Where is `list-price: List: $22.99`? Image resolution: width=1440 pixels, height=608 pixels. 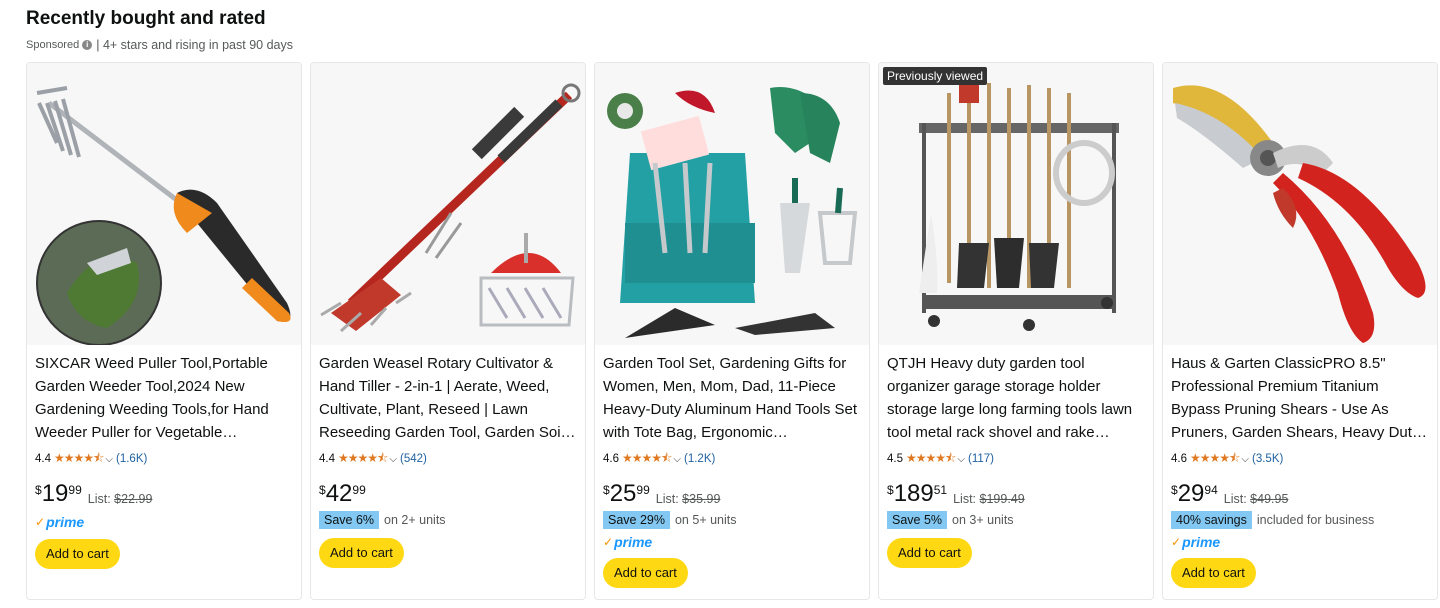 list-price: List: $22.99 is located at coordinates (120, 499).